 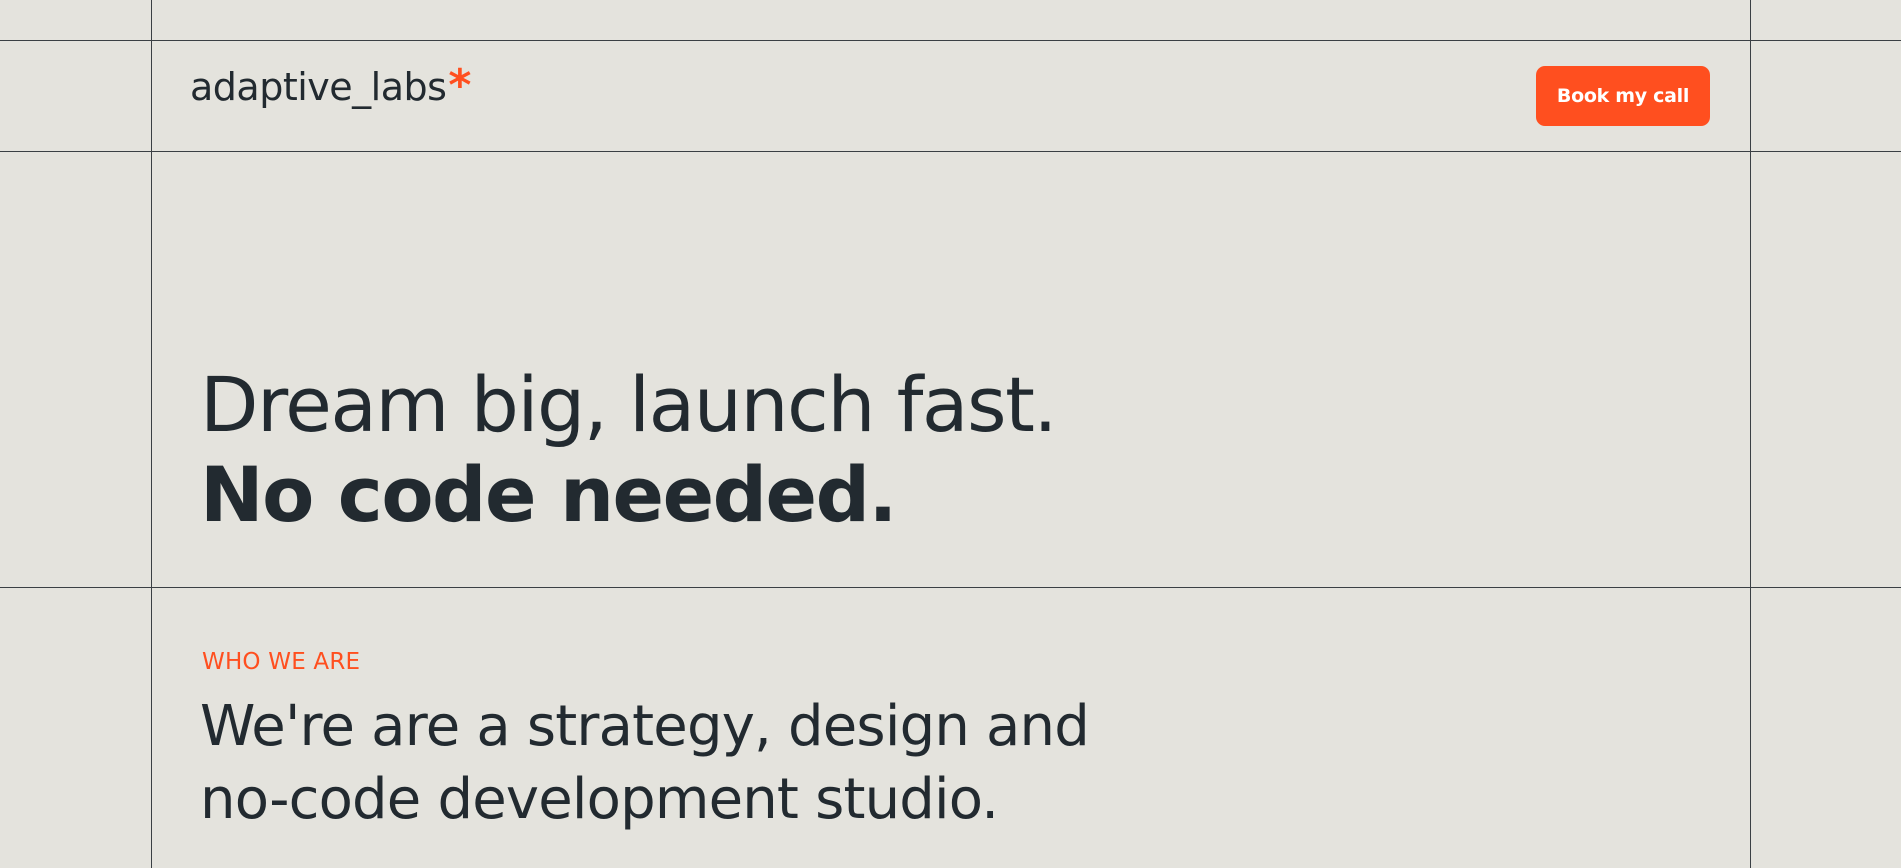 I want to click on hero-headline-line2: No code needed., so click(x=548, y=494).